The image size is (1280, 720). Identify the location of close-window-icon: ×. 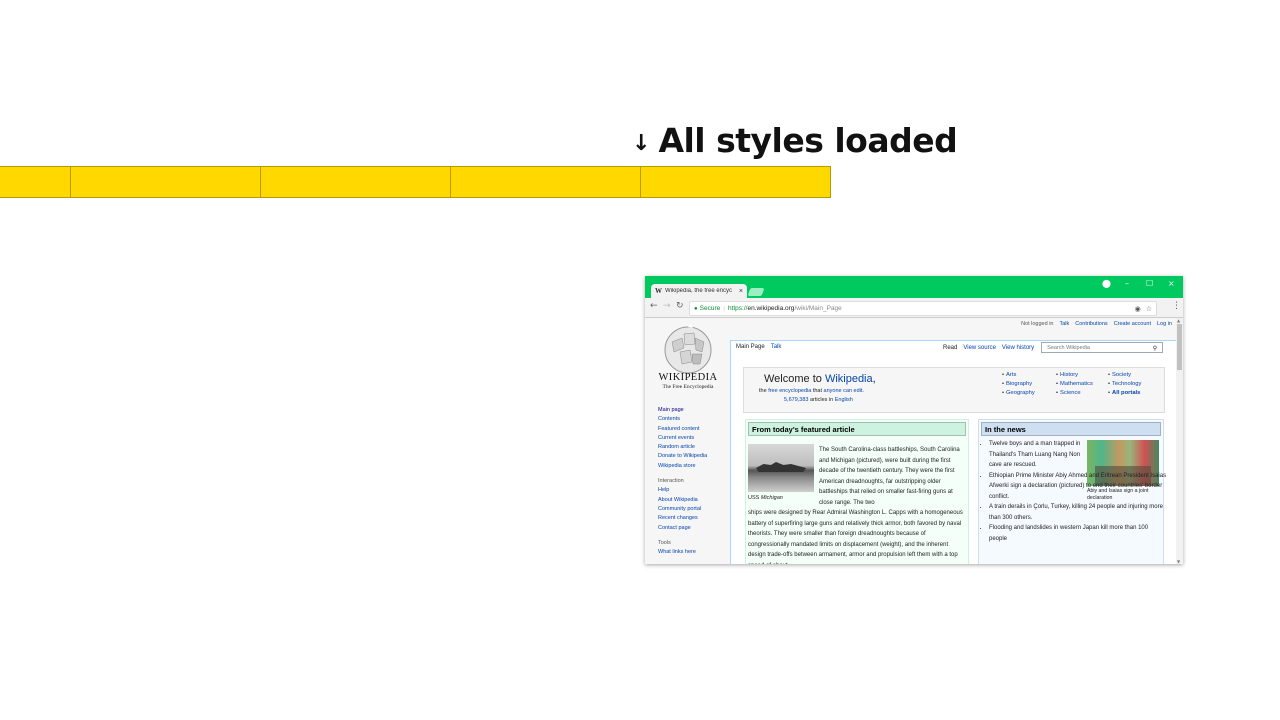
(1171, 283).